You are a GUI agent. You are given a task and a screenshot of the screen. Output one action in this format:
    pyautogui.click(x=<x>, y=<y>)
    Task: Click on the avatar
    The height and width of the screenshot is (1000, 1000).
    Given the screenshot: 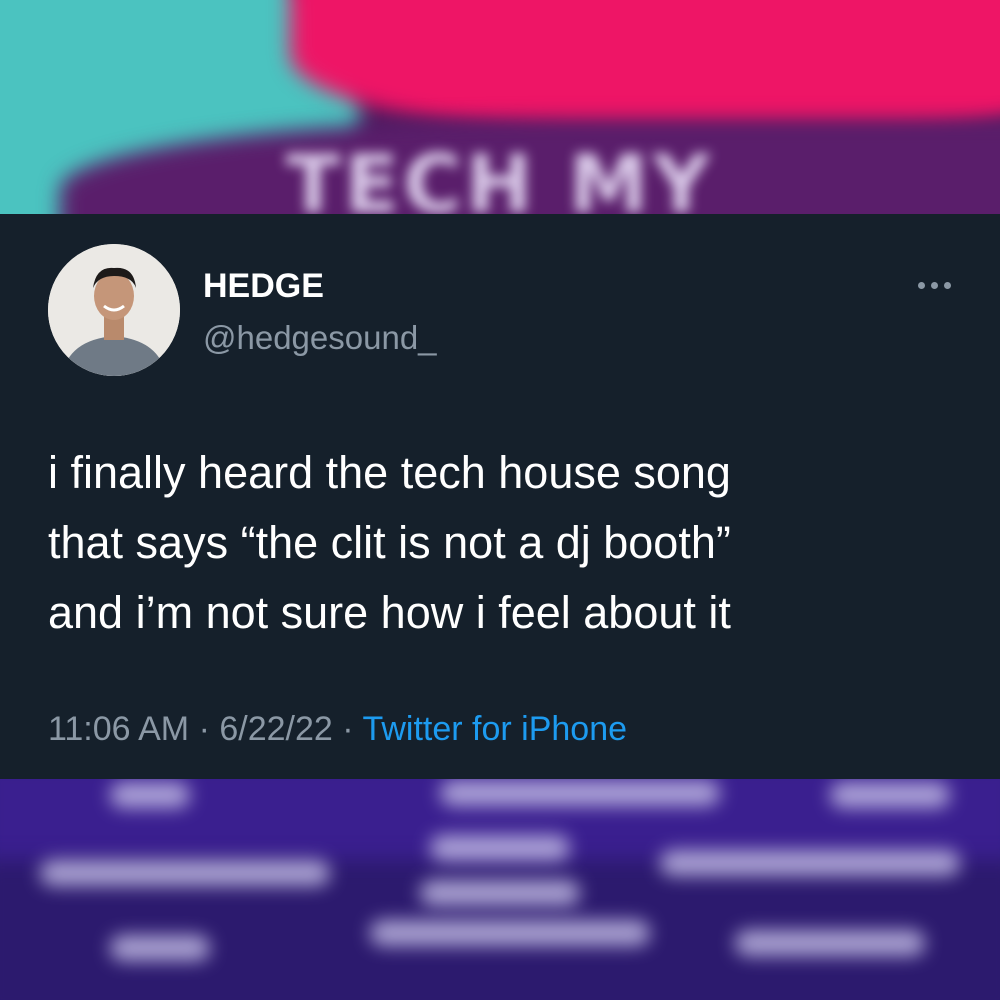 What is the action you would take?
    pyautogui.click(x=114, y=310)
    